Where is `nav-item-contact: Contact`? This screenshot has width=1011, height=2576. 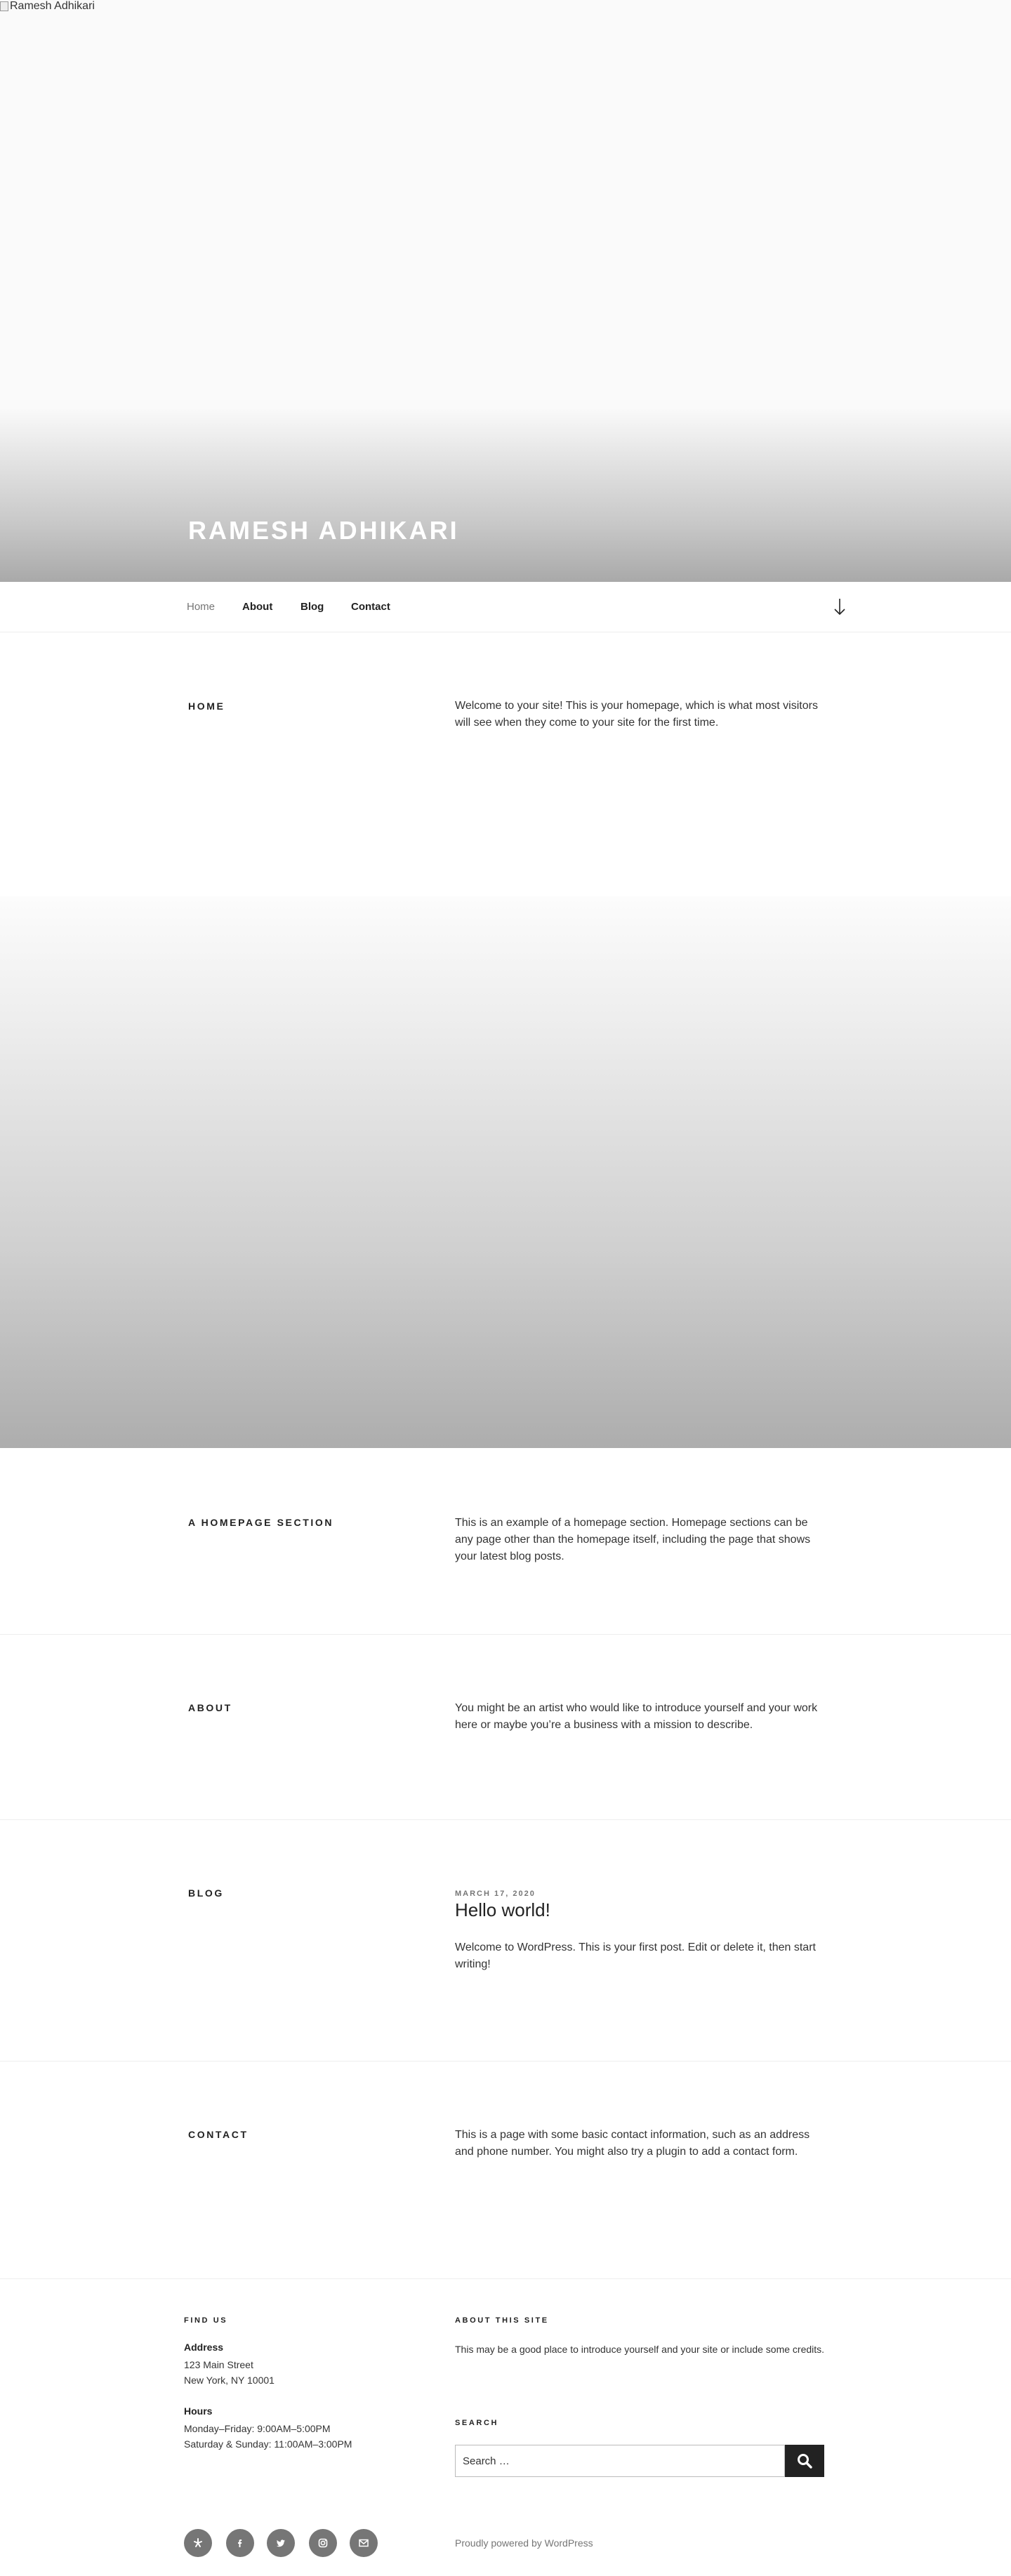 nav-item-contact: Contact is located at coordinates (370, 607).